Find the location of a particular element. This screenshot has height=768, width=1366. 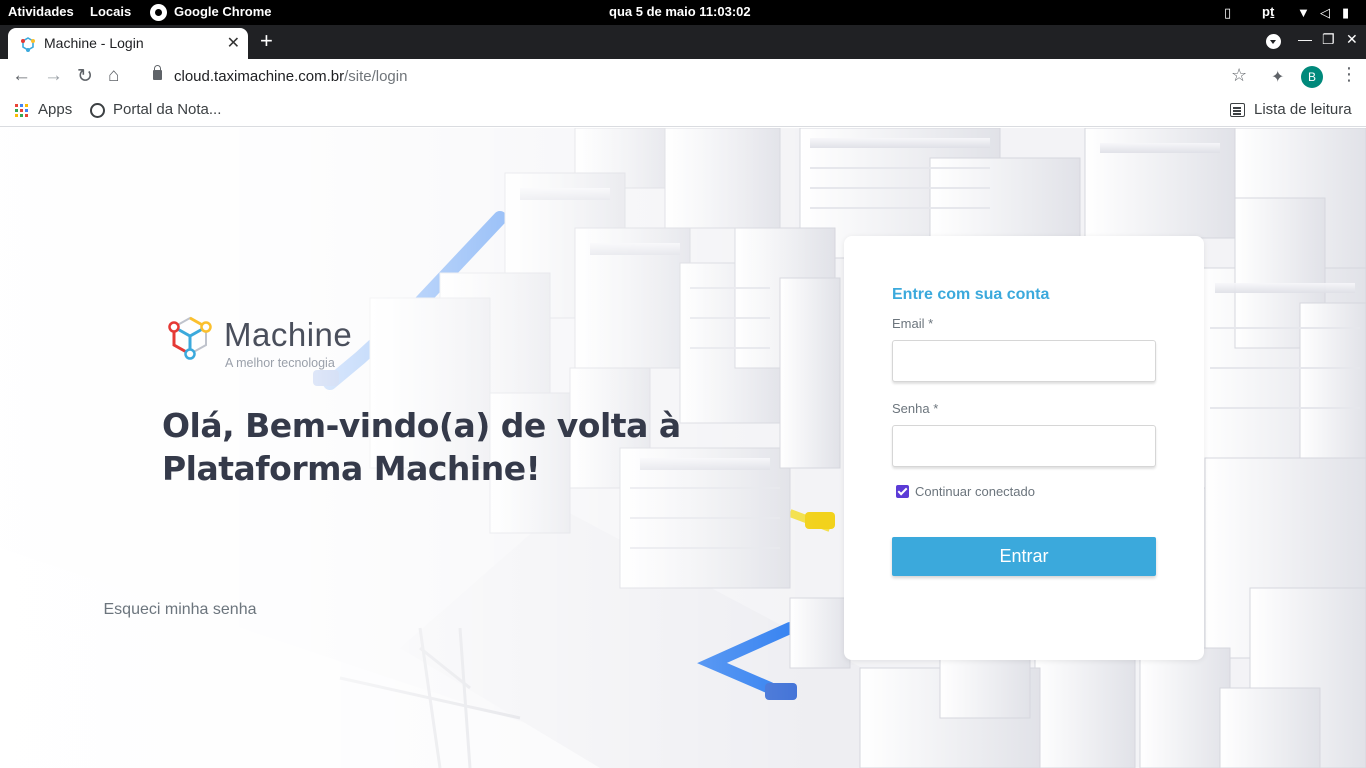

machine-logo: Machine A melhor tecnologia is located at coordinates (271, 342).